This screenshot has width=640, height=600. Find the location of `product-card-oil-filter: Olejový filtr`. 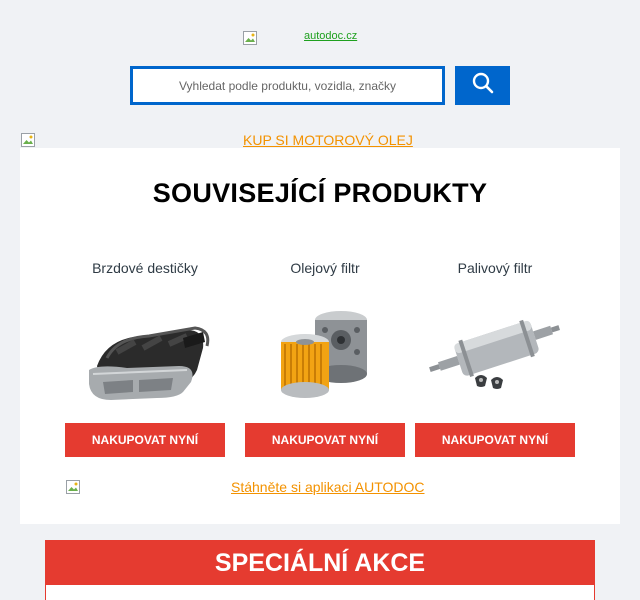

product-card-oil-filter: Olejový filtr is located at coordinates (325, 335).